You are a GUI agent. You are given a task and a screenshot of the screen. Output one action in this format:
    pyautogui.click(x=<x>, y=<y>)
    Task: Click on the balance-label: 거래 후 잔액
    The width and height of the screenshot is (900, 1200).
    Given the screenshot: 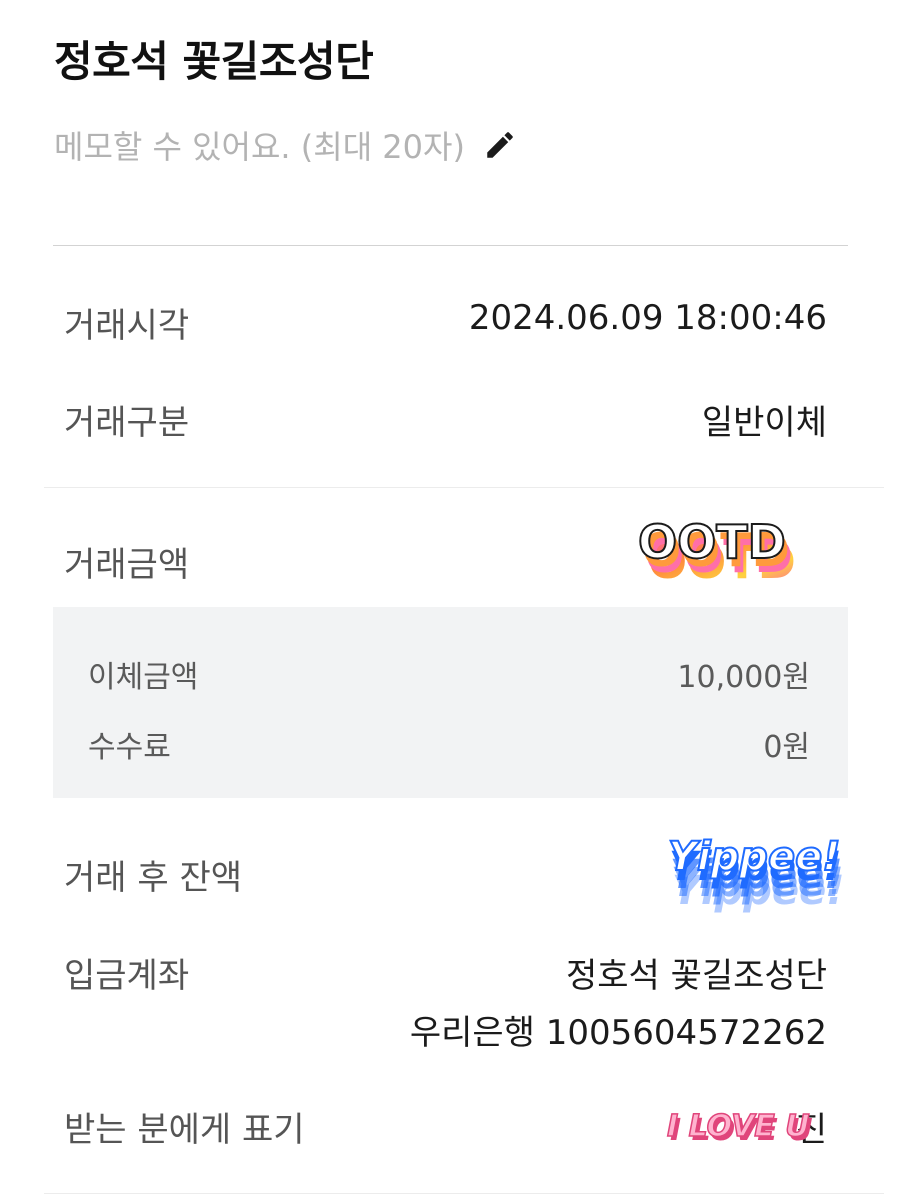 What is the action you would take?
    pyautogui.click(x=153, y=878)
    